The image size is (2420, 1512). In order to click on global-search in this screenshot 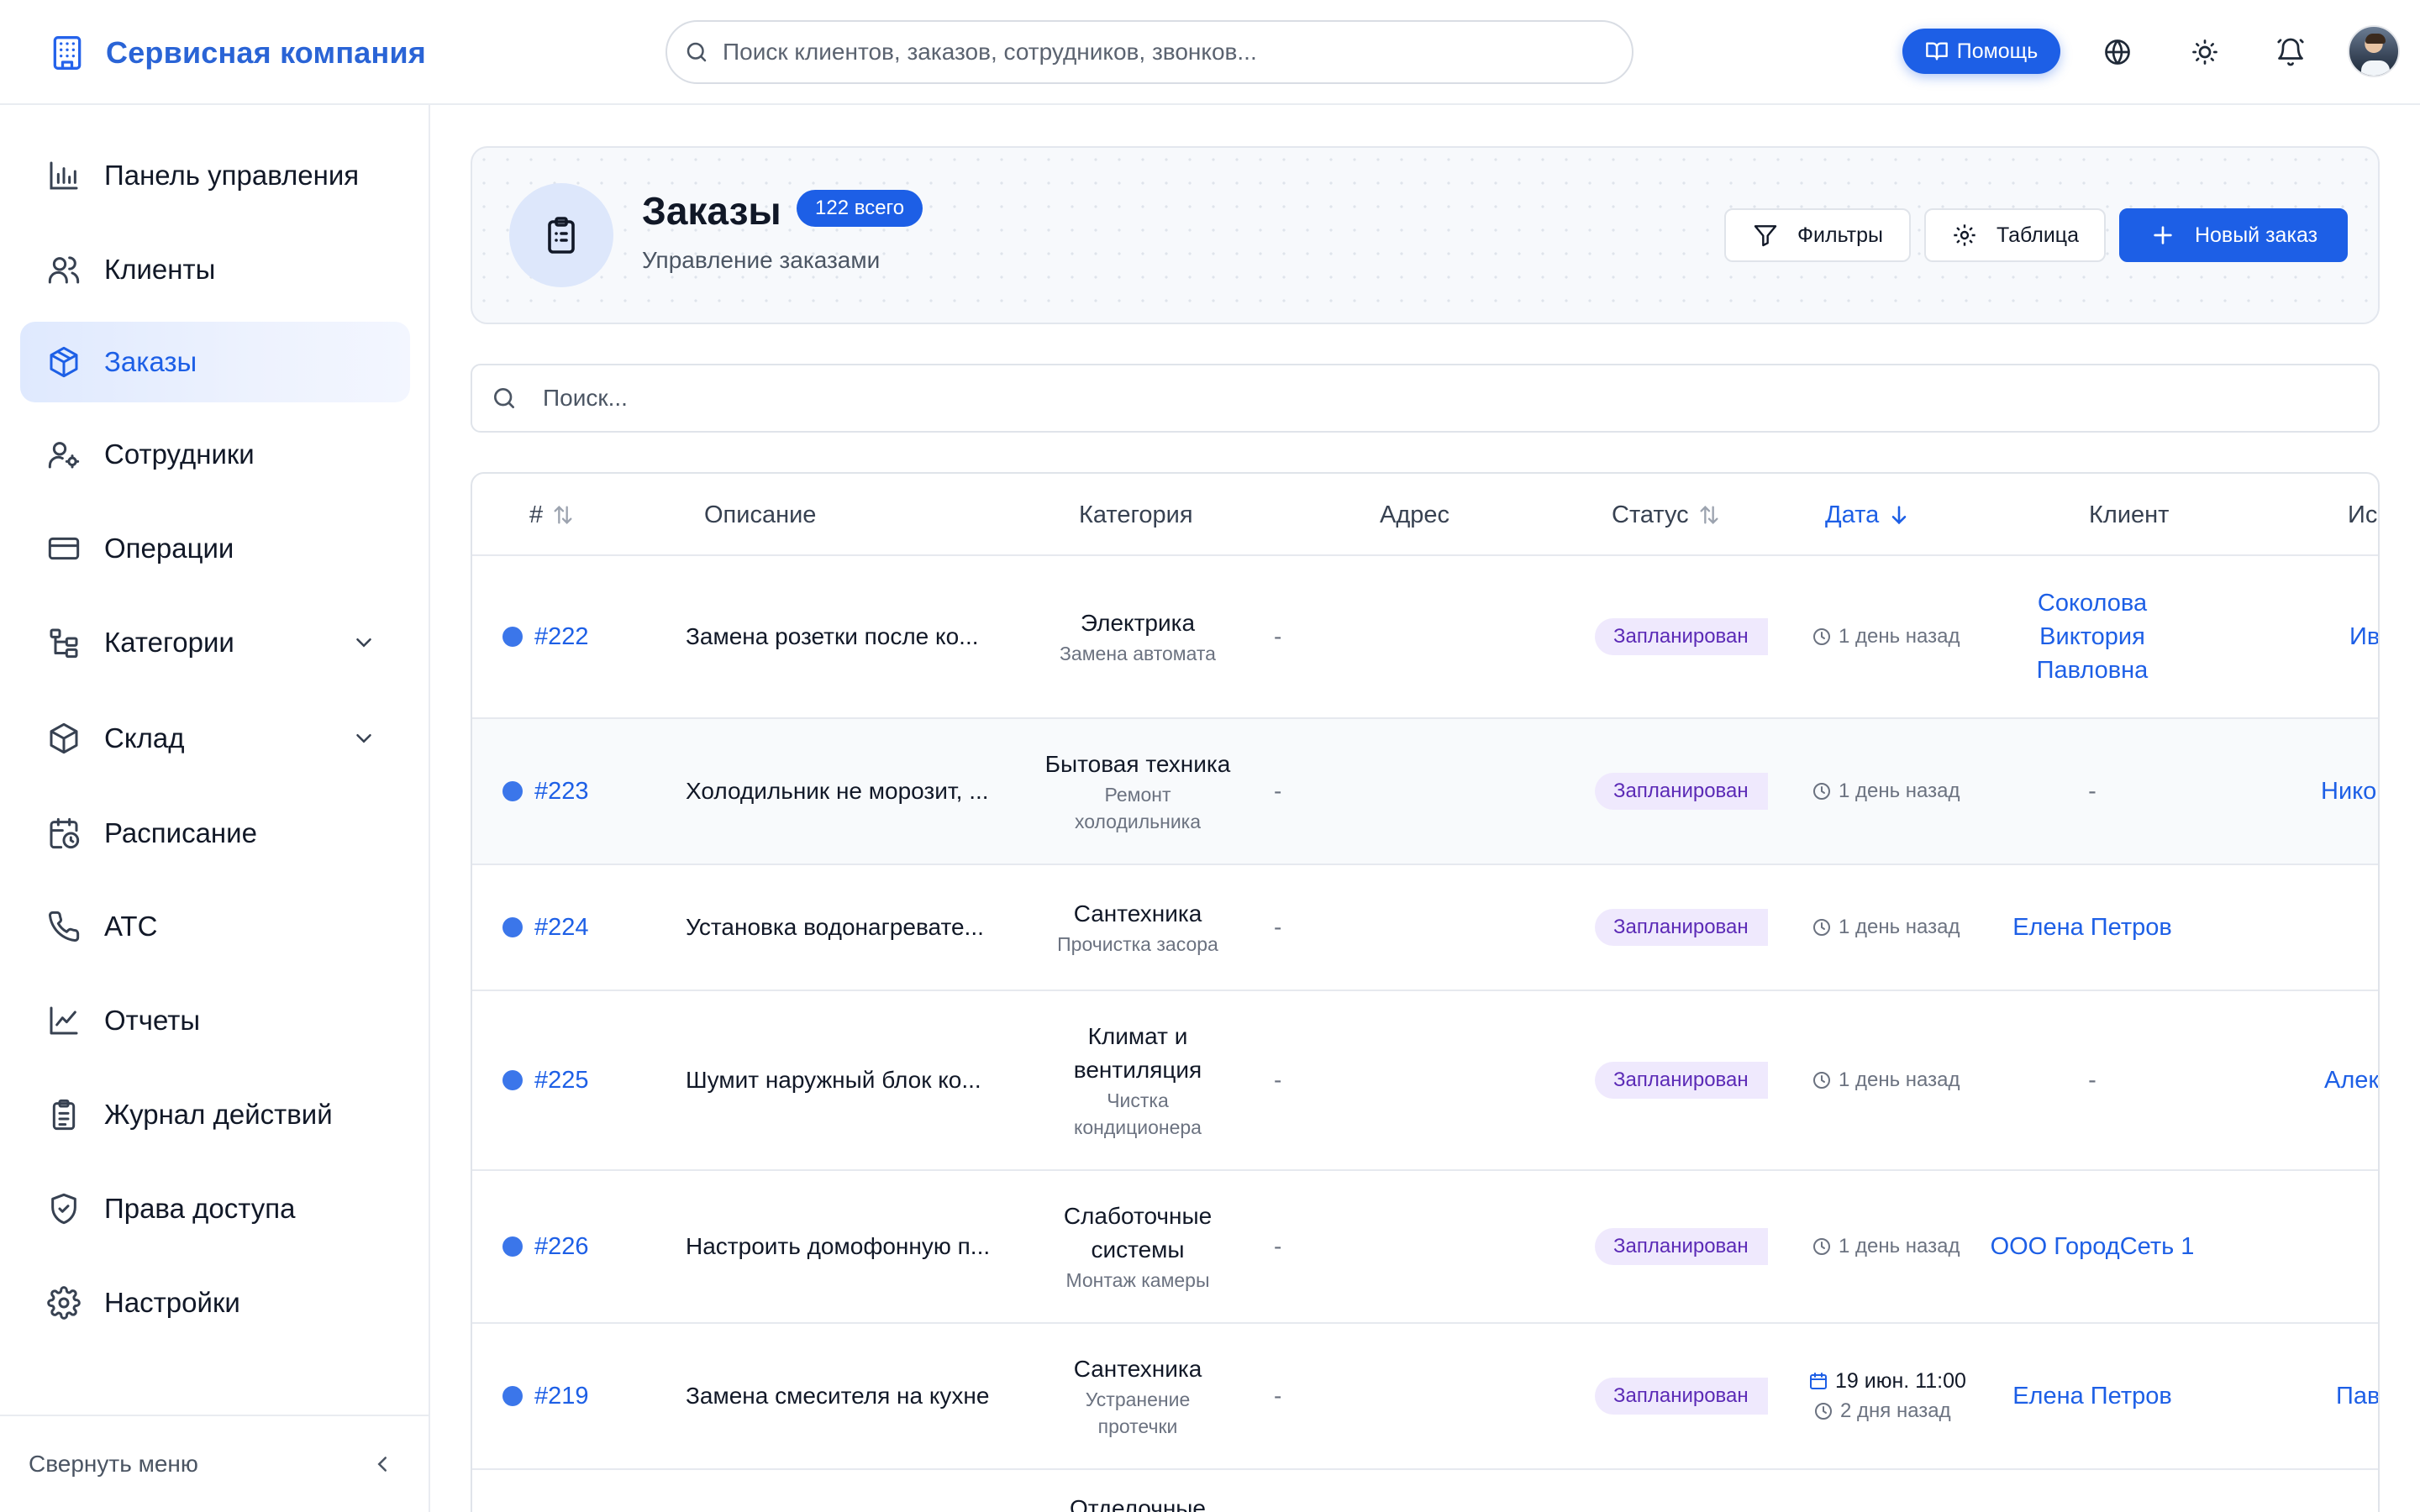, I will do `click(1150, 52)`.